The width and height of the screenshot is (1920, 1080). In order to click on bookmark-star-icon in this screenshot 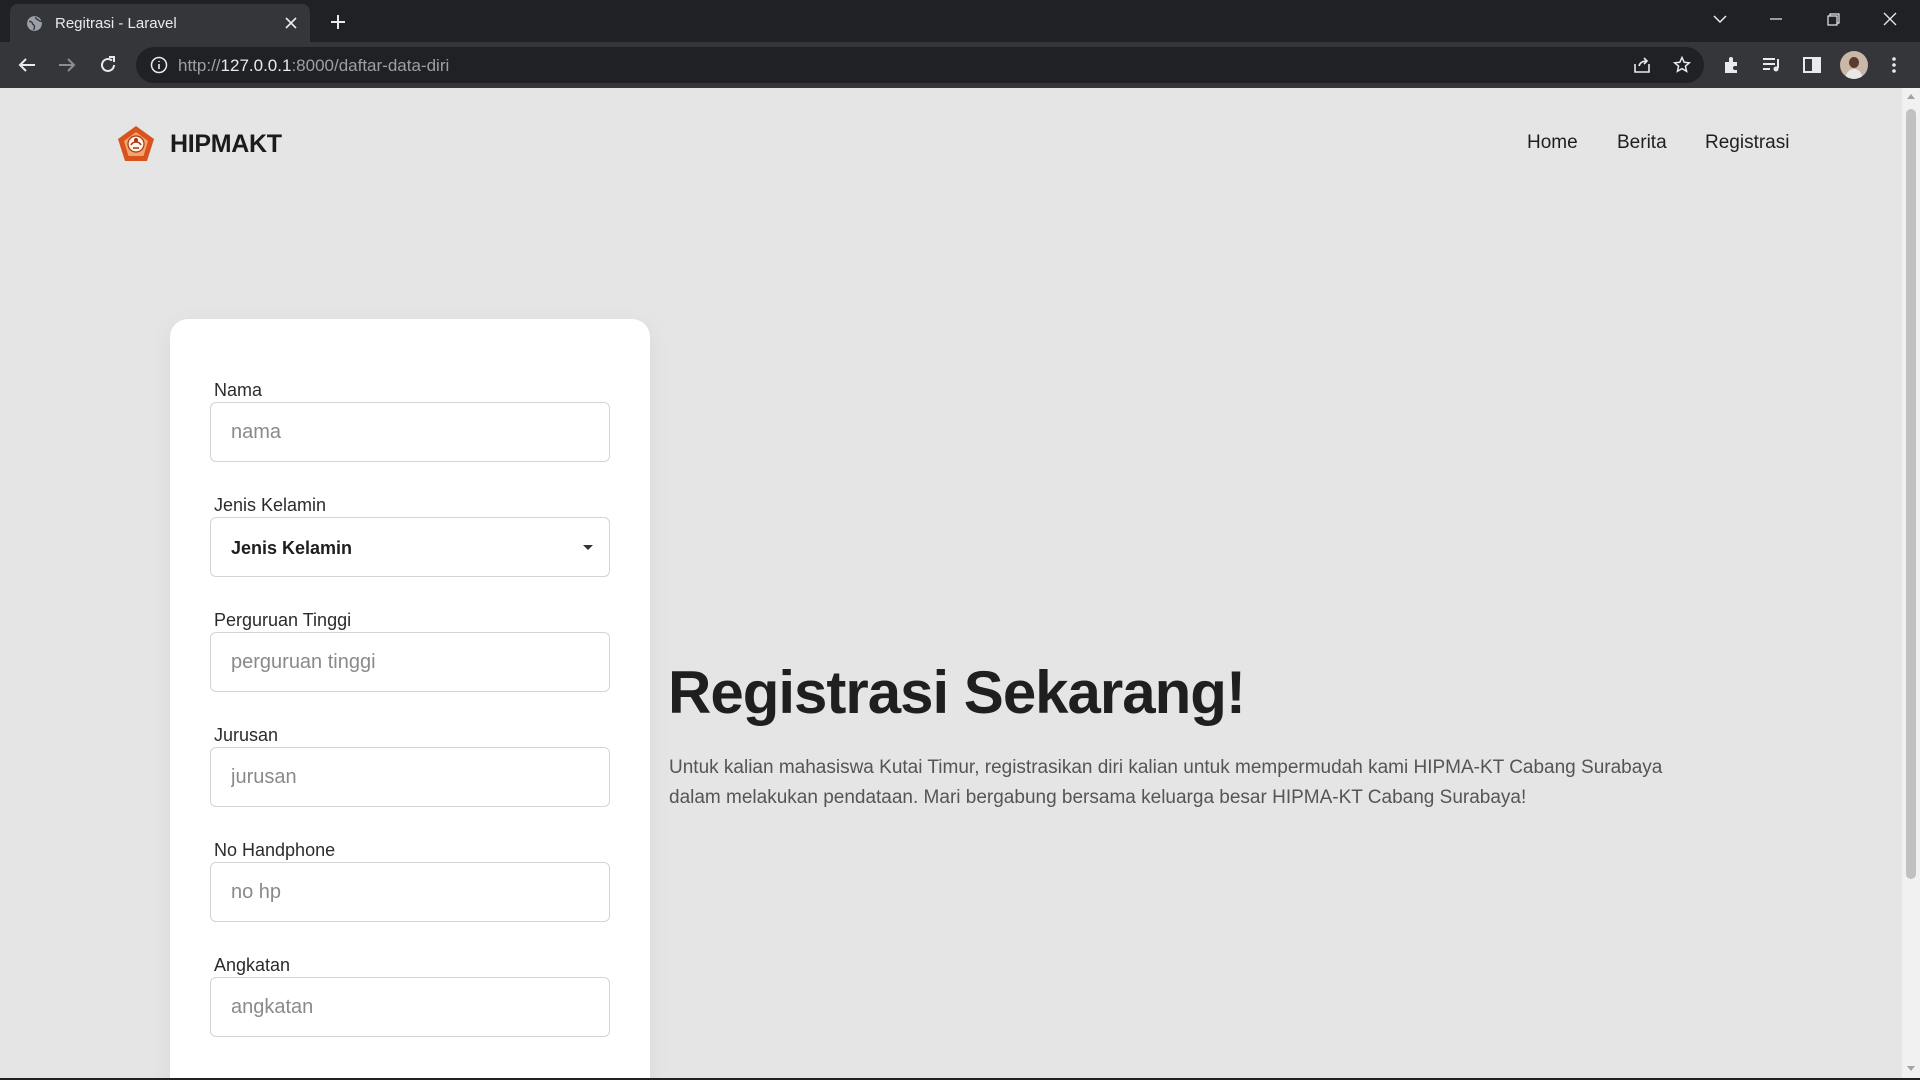, I will do `click(1682, 65)`.